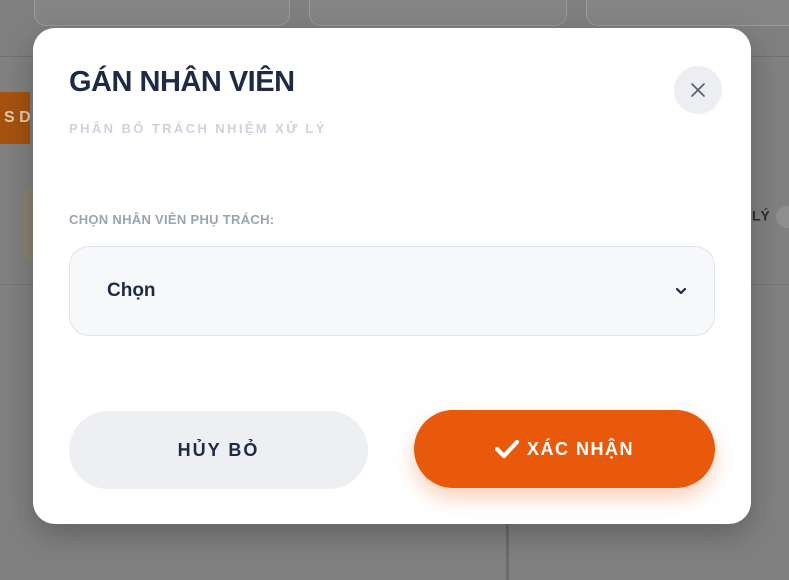  Describe the element at coordinates (782, 217) in the screenshot. I see `background-pill` at that location.